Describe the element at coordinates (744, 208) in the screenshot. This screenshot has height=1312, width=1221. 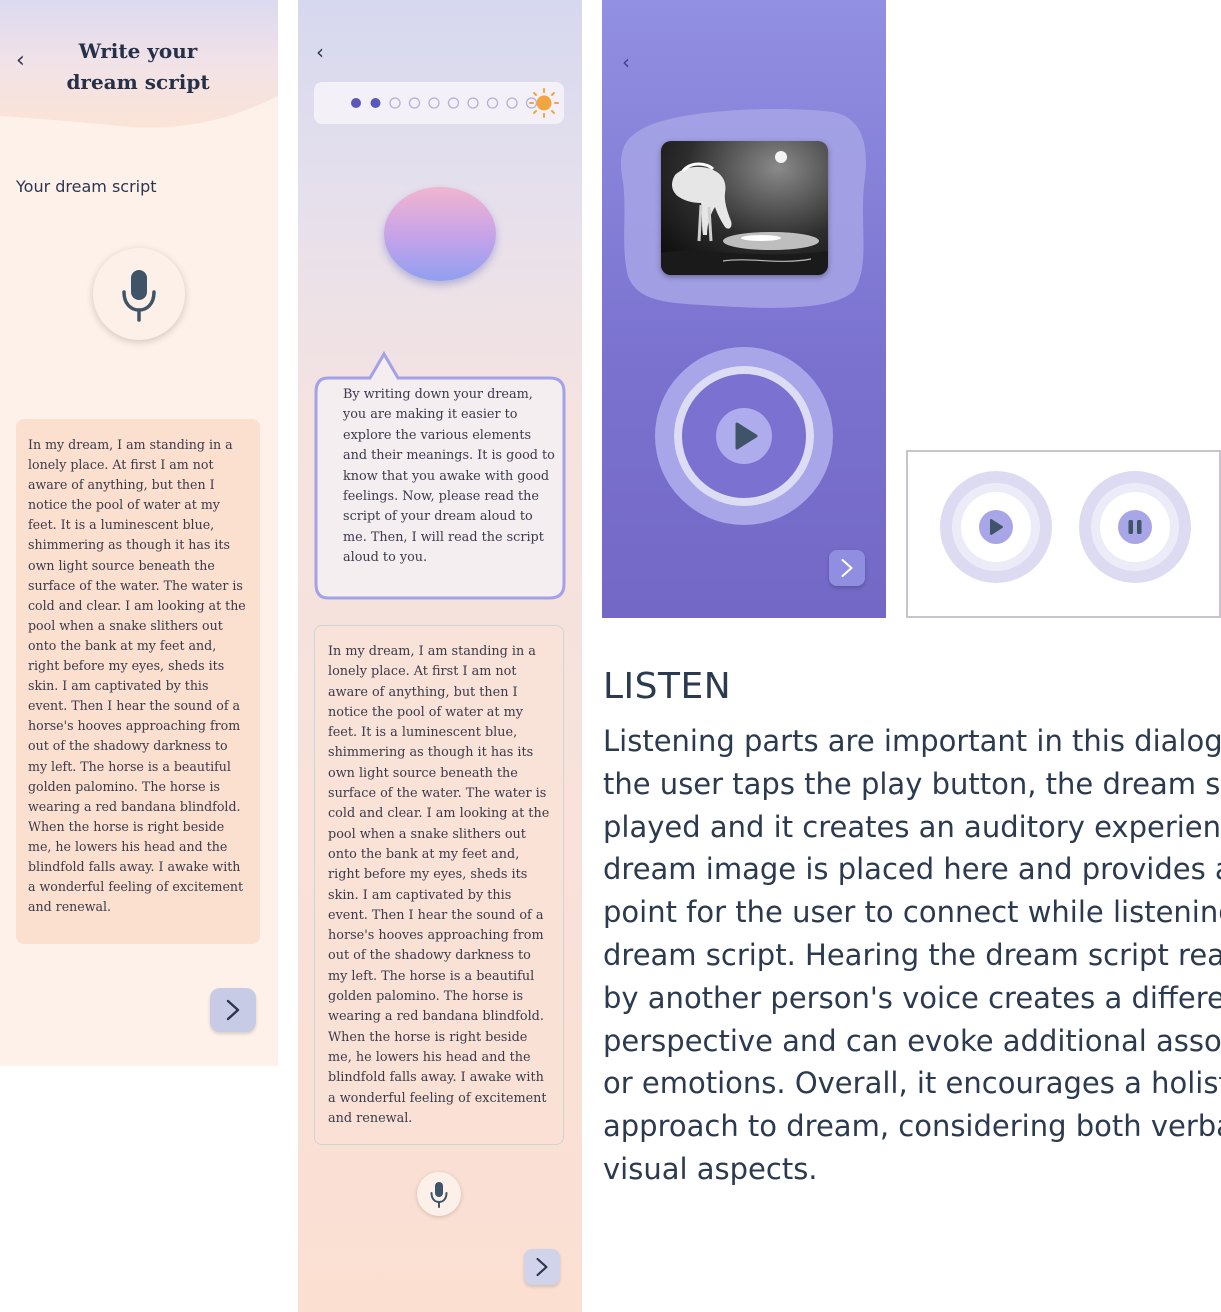
I see `dream-horse-moon-image` at that location.